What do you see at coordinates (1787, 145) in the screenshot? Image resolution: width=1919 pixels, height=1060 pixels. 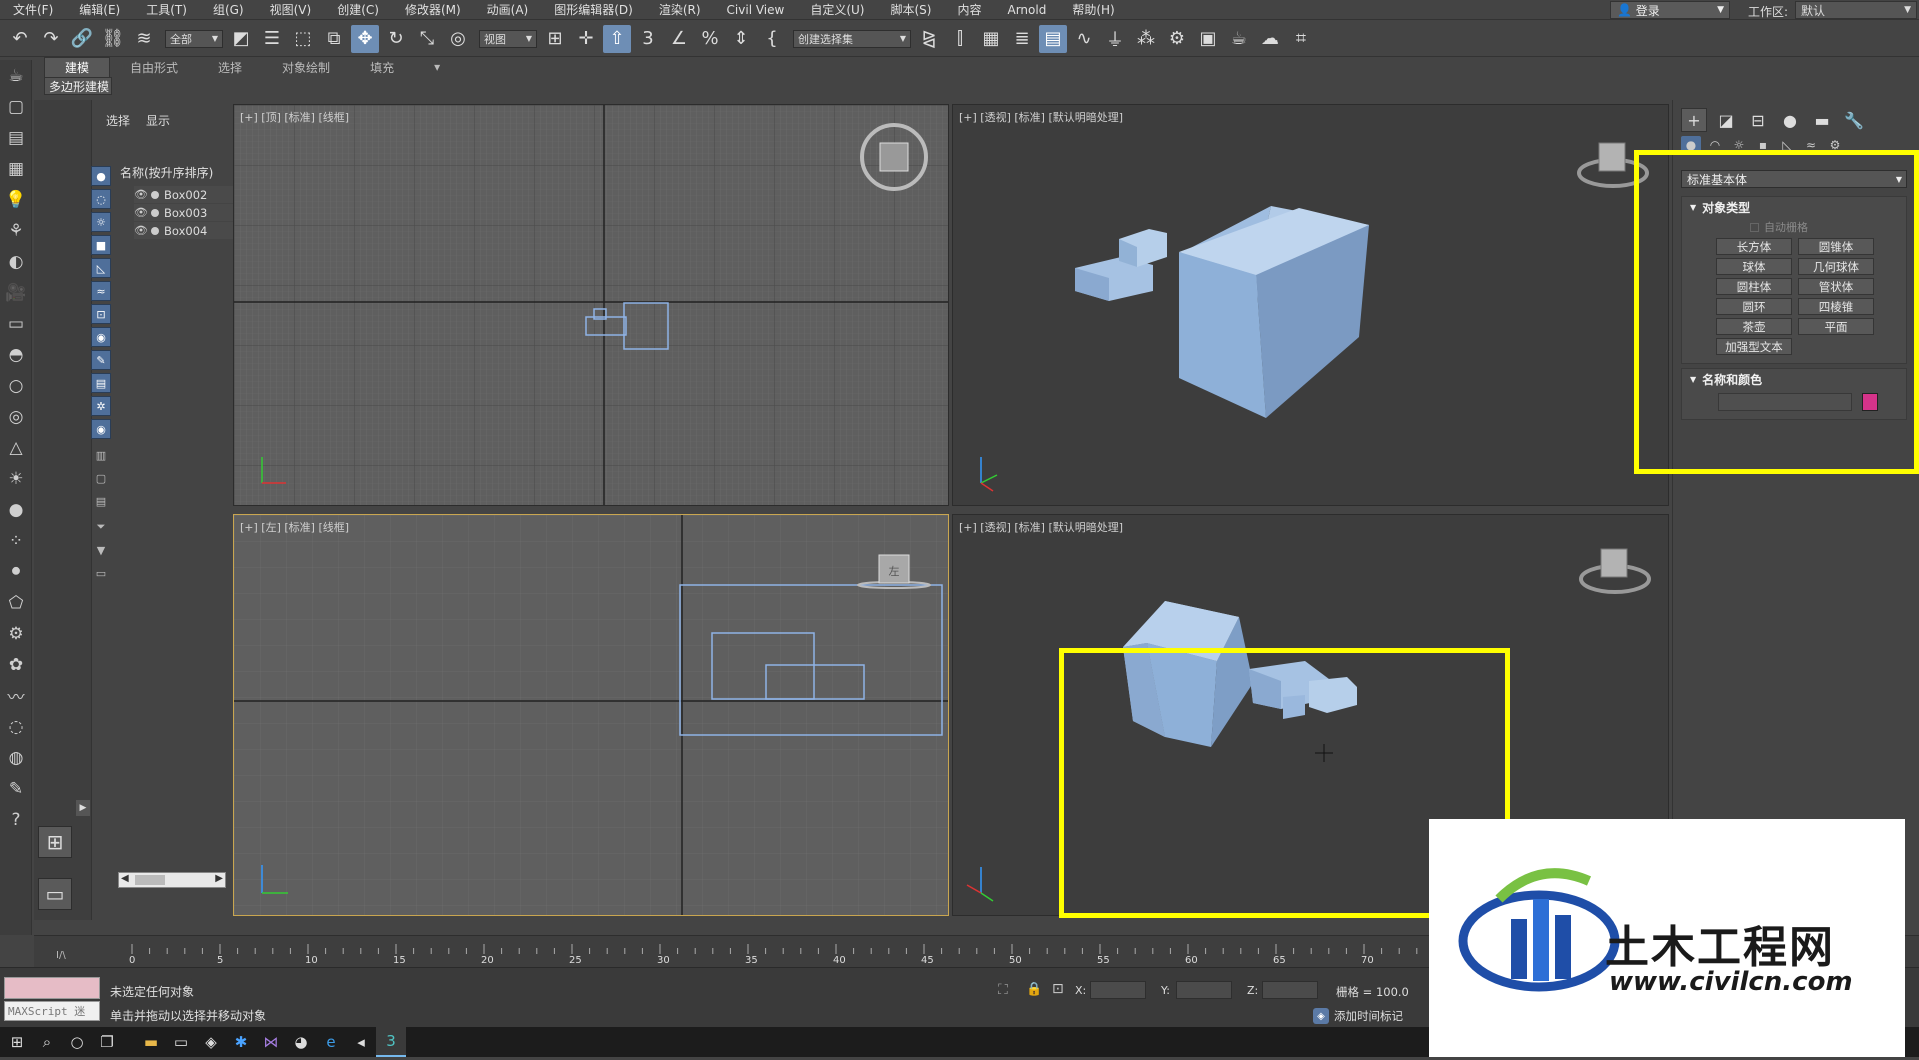 I see `helpers-icon: ◺` at bounding box center [1787, 145].